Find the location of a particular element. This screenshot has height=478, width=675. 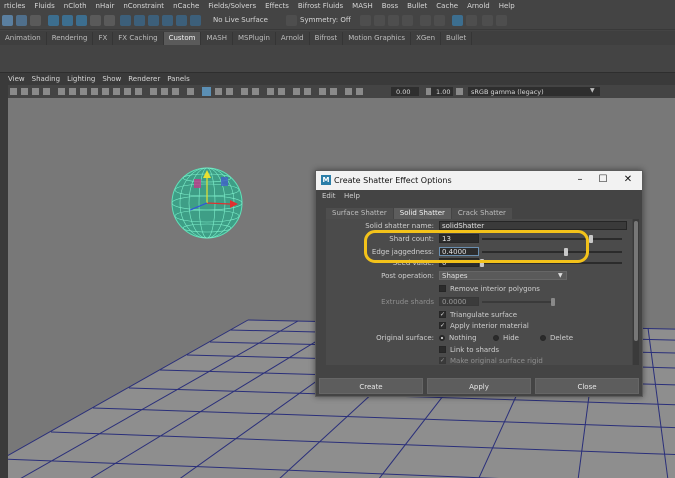

menu-nconstraint: nConstraint is located at coordinates (146, 6).